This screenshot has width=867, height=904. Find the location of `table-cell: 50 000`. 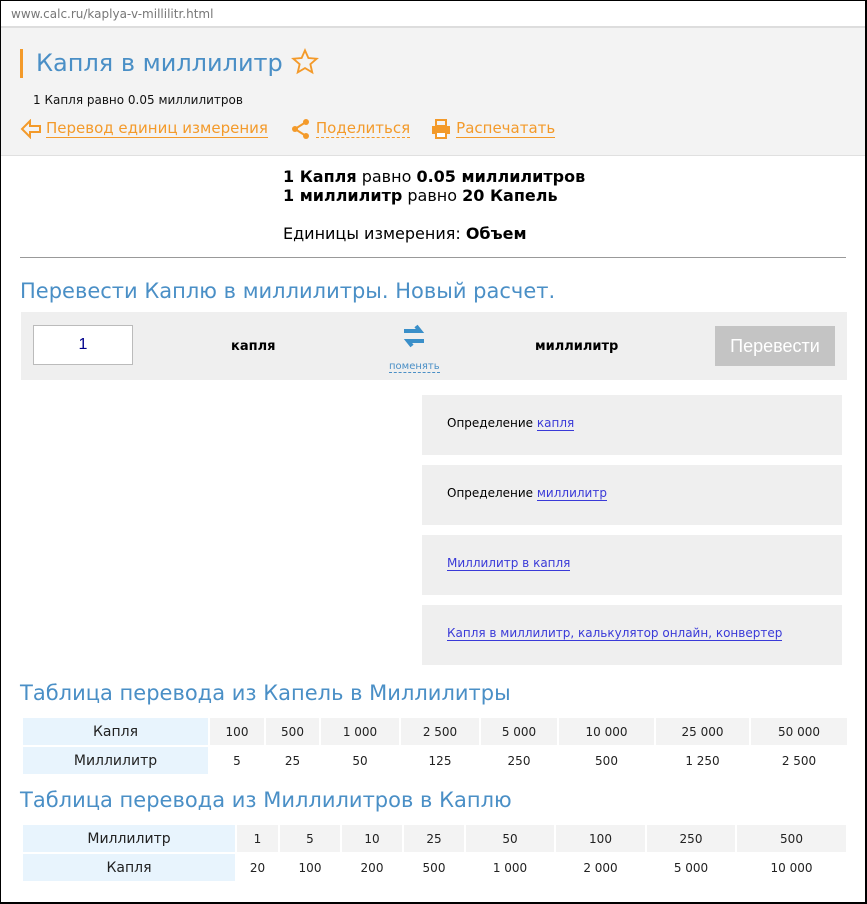

table-cell: 50 000 is located at coordinates (799, 731).